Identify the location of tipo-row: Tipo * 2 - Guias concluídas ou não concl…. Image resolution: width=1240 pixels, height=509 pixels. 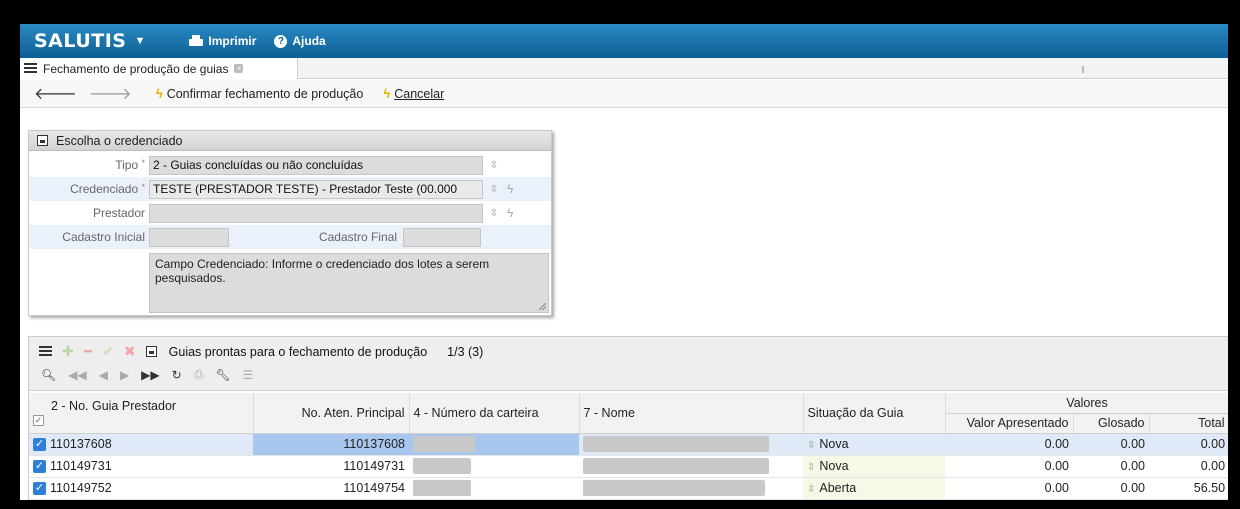
(290, 165).